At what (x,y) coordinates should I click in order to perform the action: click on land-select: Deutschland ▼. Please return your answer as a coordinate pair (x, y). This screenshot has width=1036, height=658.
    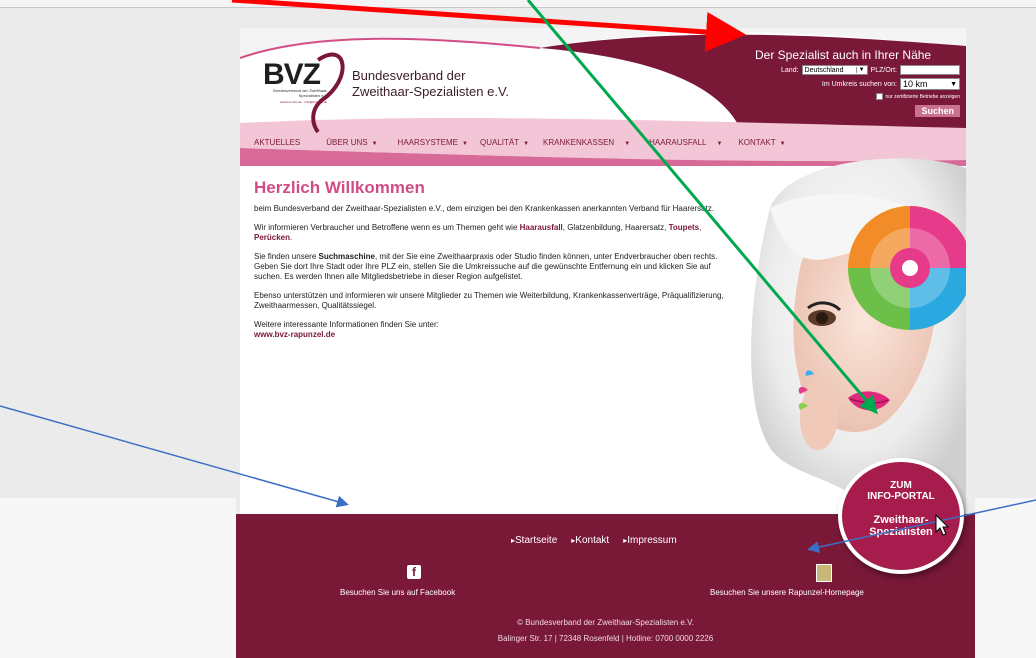
    Looking at the image, I should click on (834, 70).